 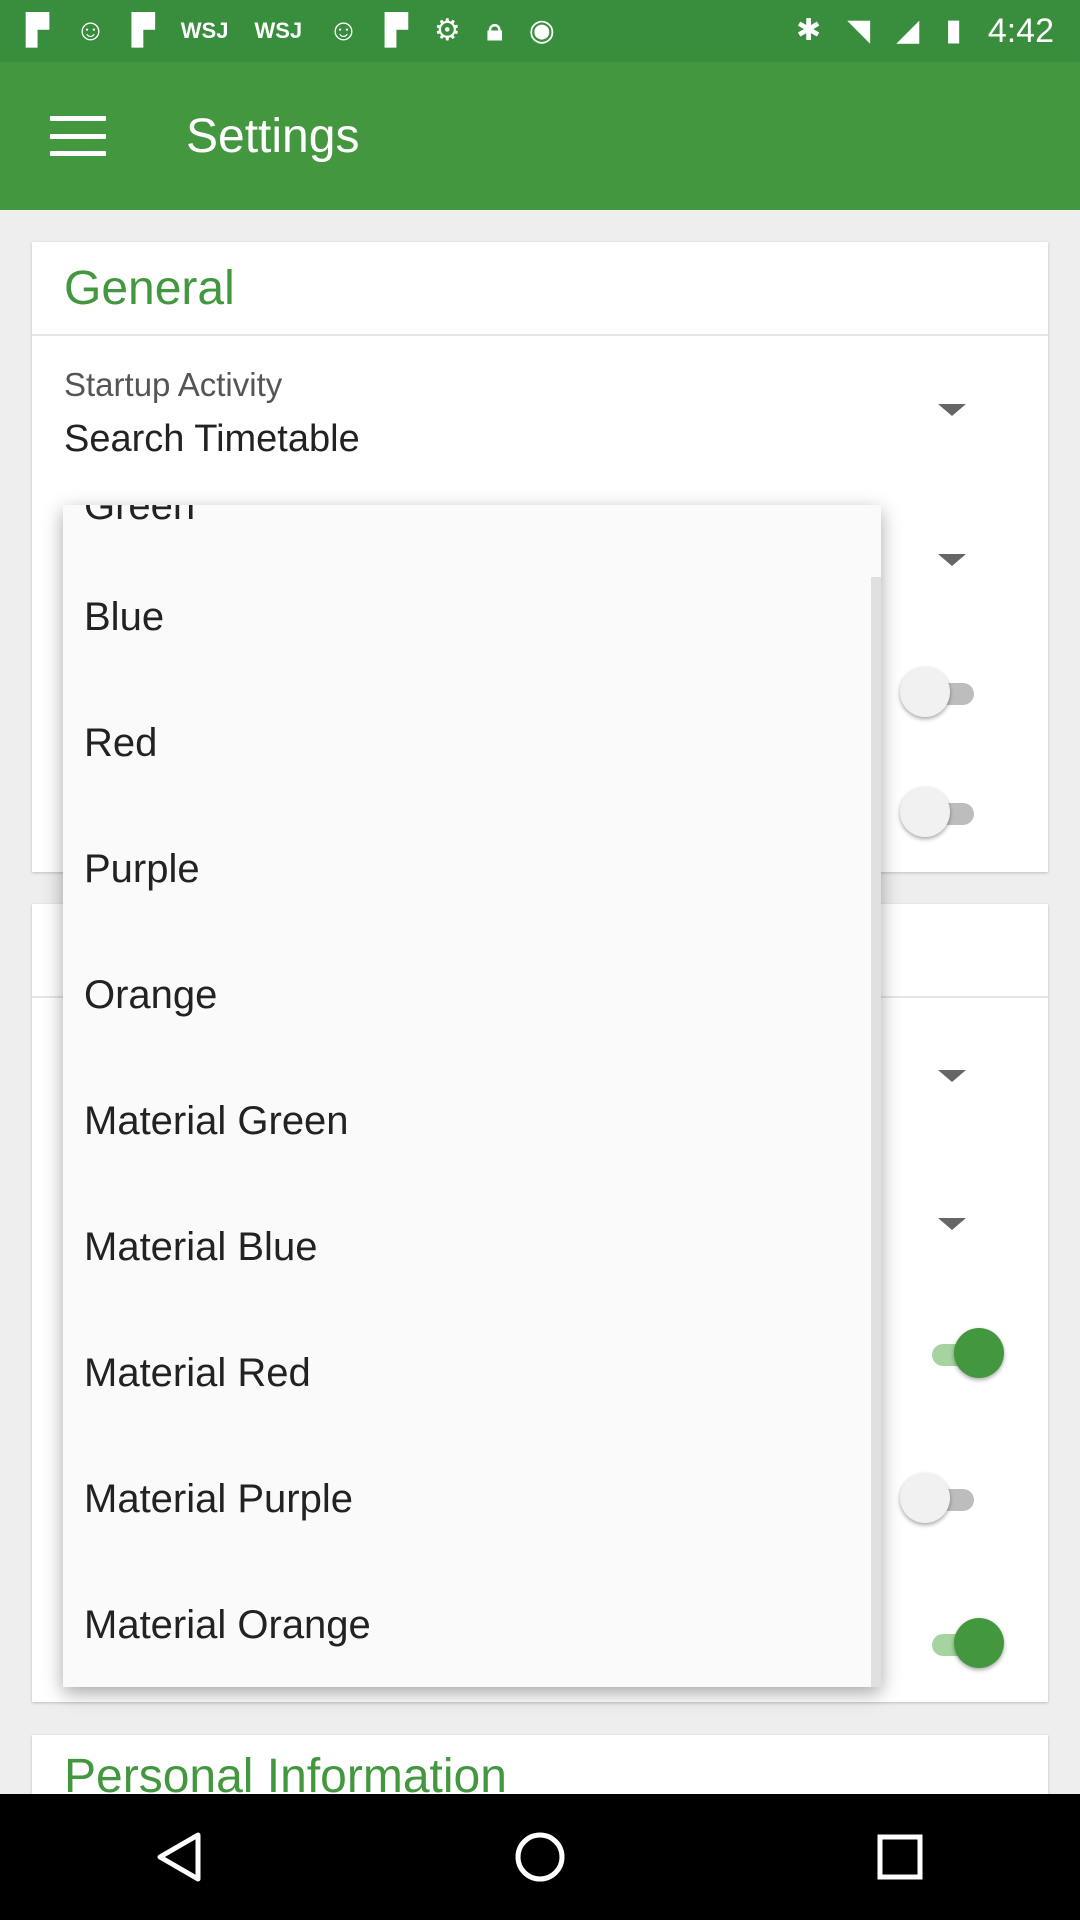 I want to click on status-notifications: ▛ ☺ ▛ WSJ WSJ ☺ ▛ ⚙ 🔒︎ ◉, so click(x=277, y=31).